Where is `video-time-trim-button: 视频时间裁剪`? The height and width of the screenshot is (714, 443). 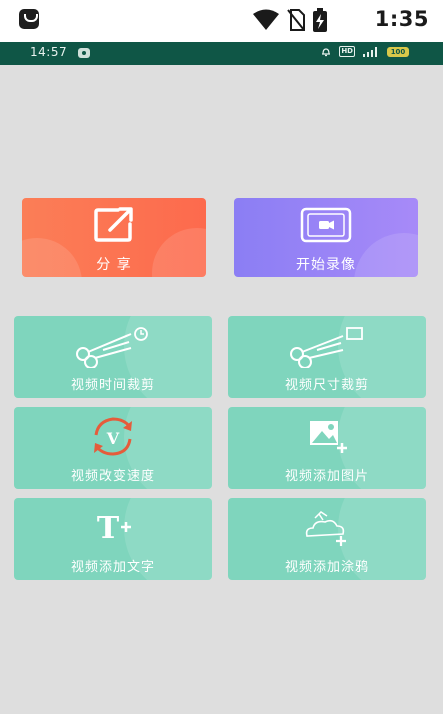
video-time-trim-button: 视频时间裁剪 is located at coordinates (113, 357).